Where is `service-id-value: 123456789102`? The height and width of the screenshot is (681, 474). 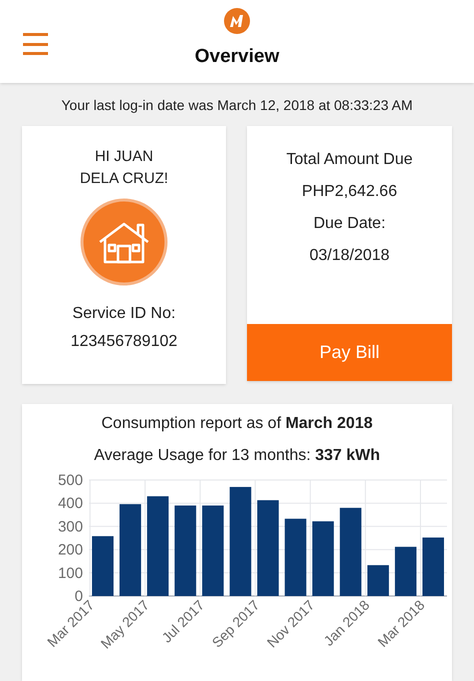 service-id-value: 123456789102 is located at coordinates (124, 342).